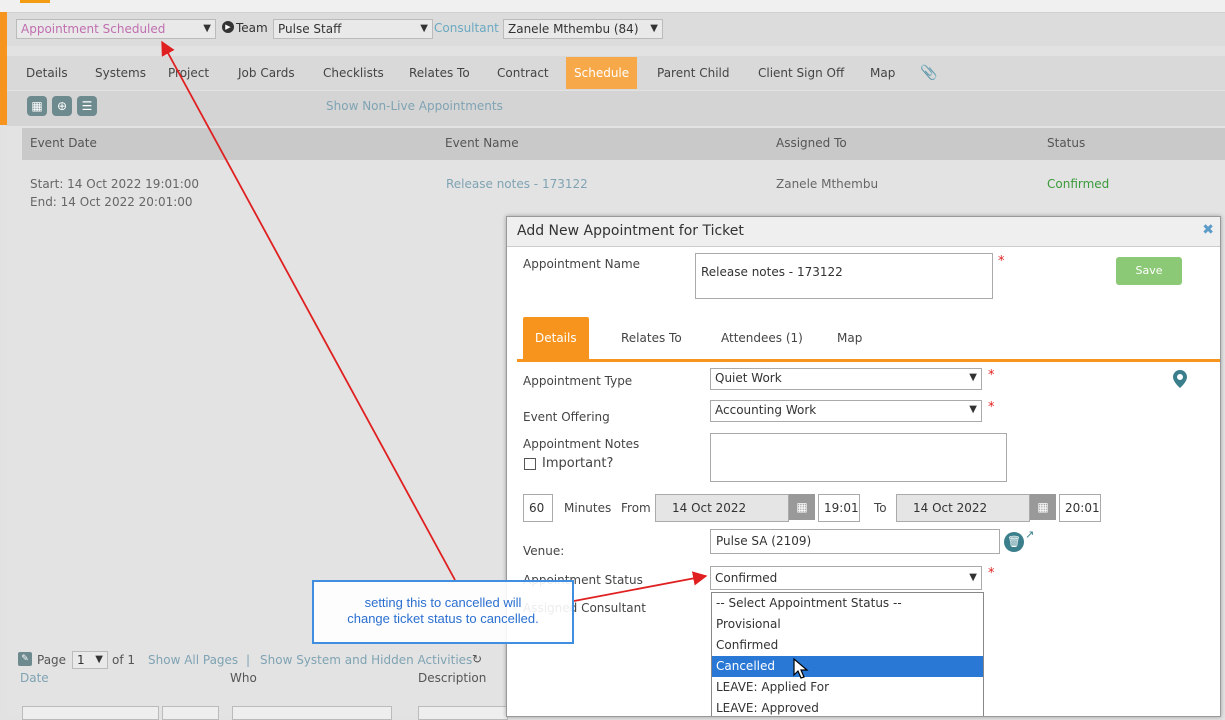 The width and height of the screenshot is (1225, 720). I want to click on from-time-input: 19:01, so click(839, 508).